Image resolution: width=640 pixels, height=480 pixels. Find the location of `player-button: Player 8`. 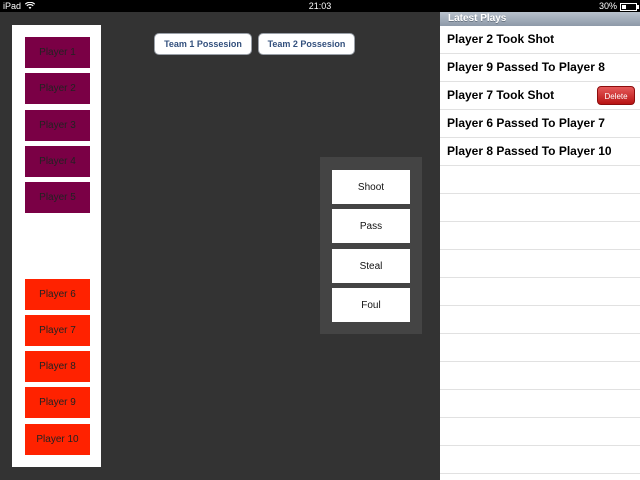

player-button: Player 8 is located at coordinates (57, 366).